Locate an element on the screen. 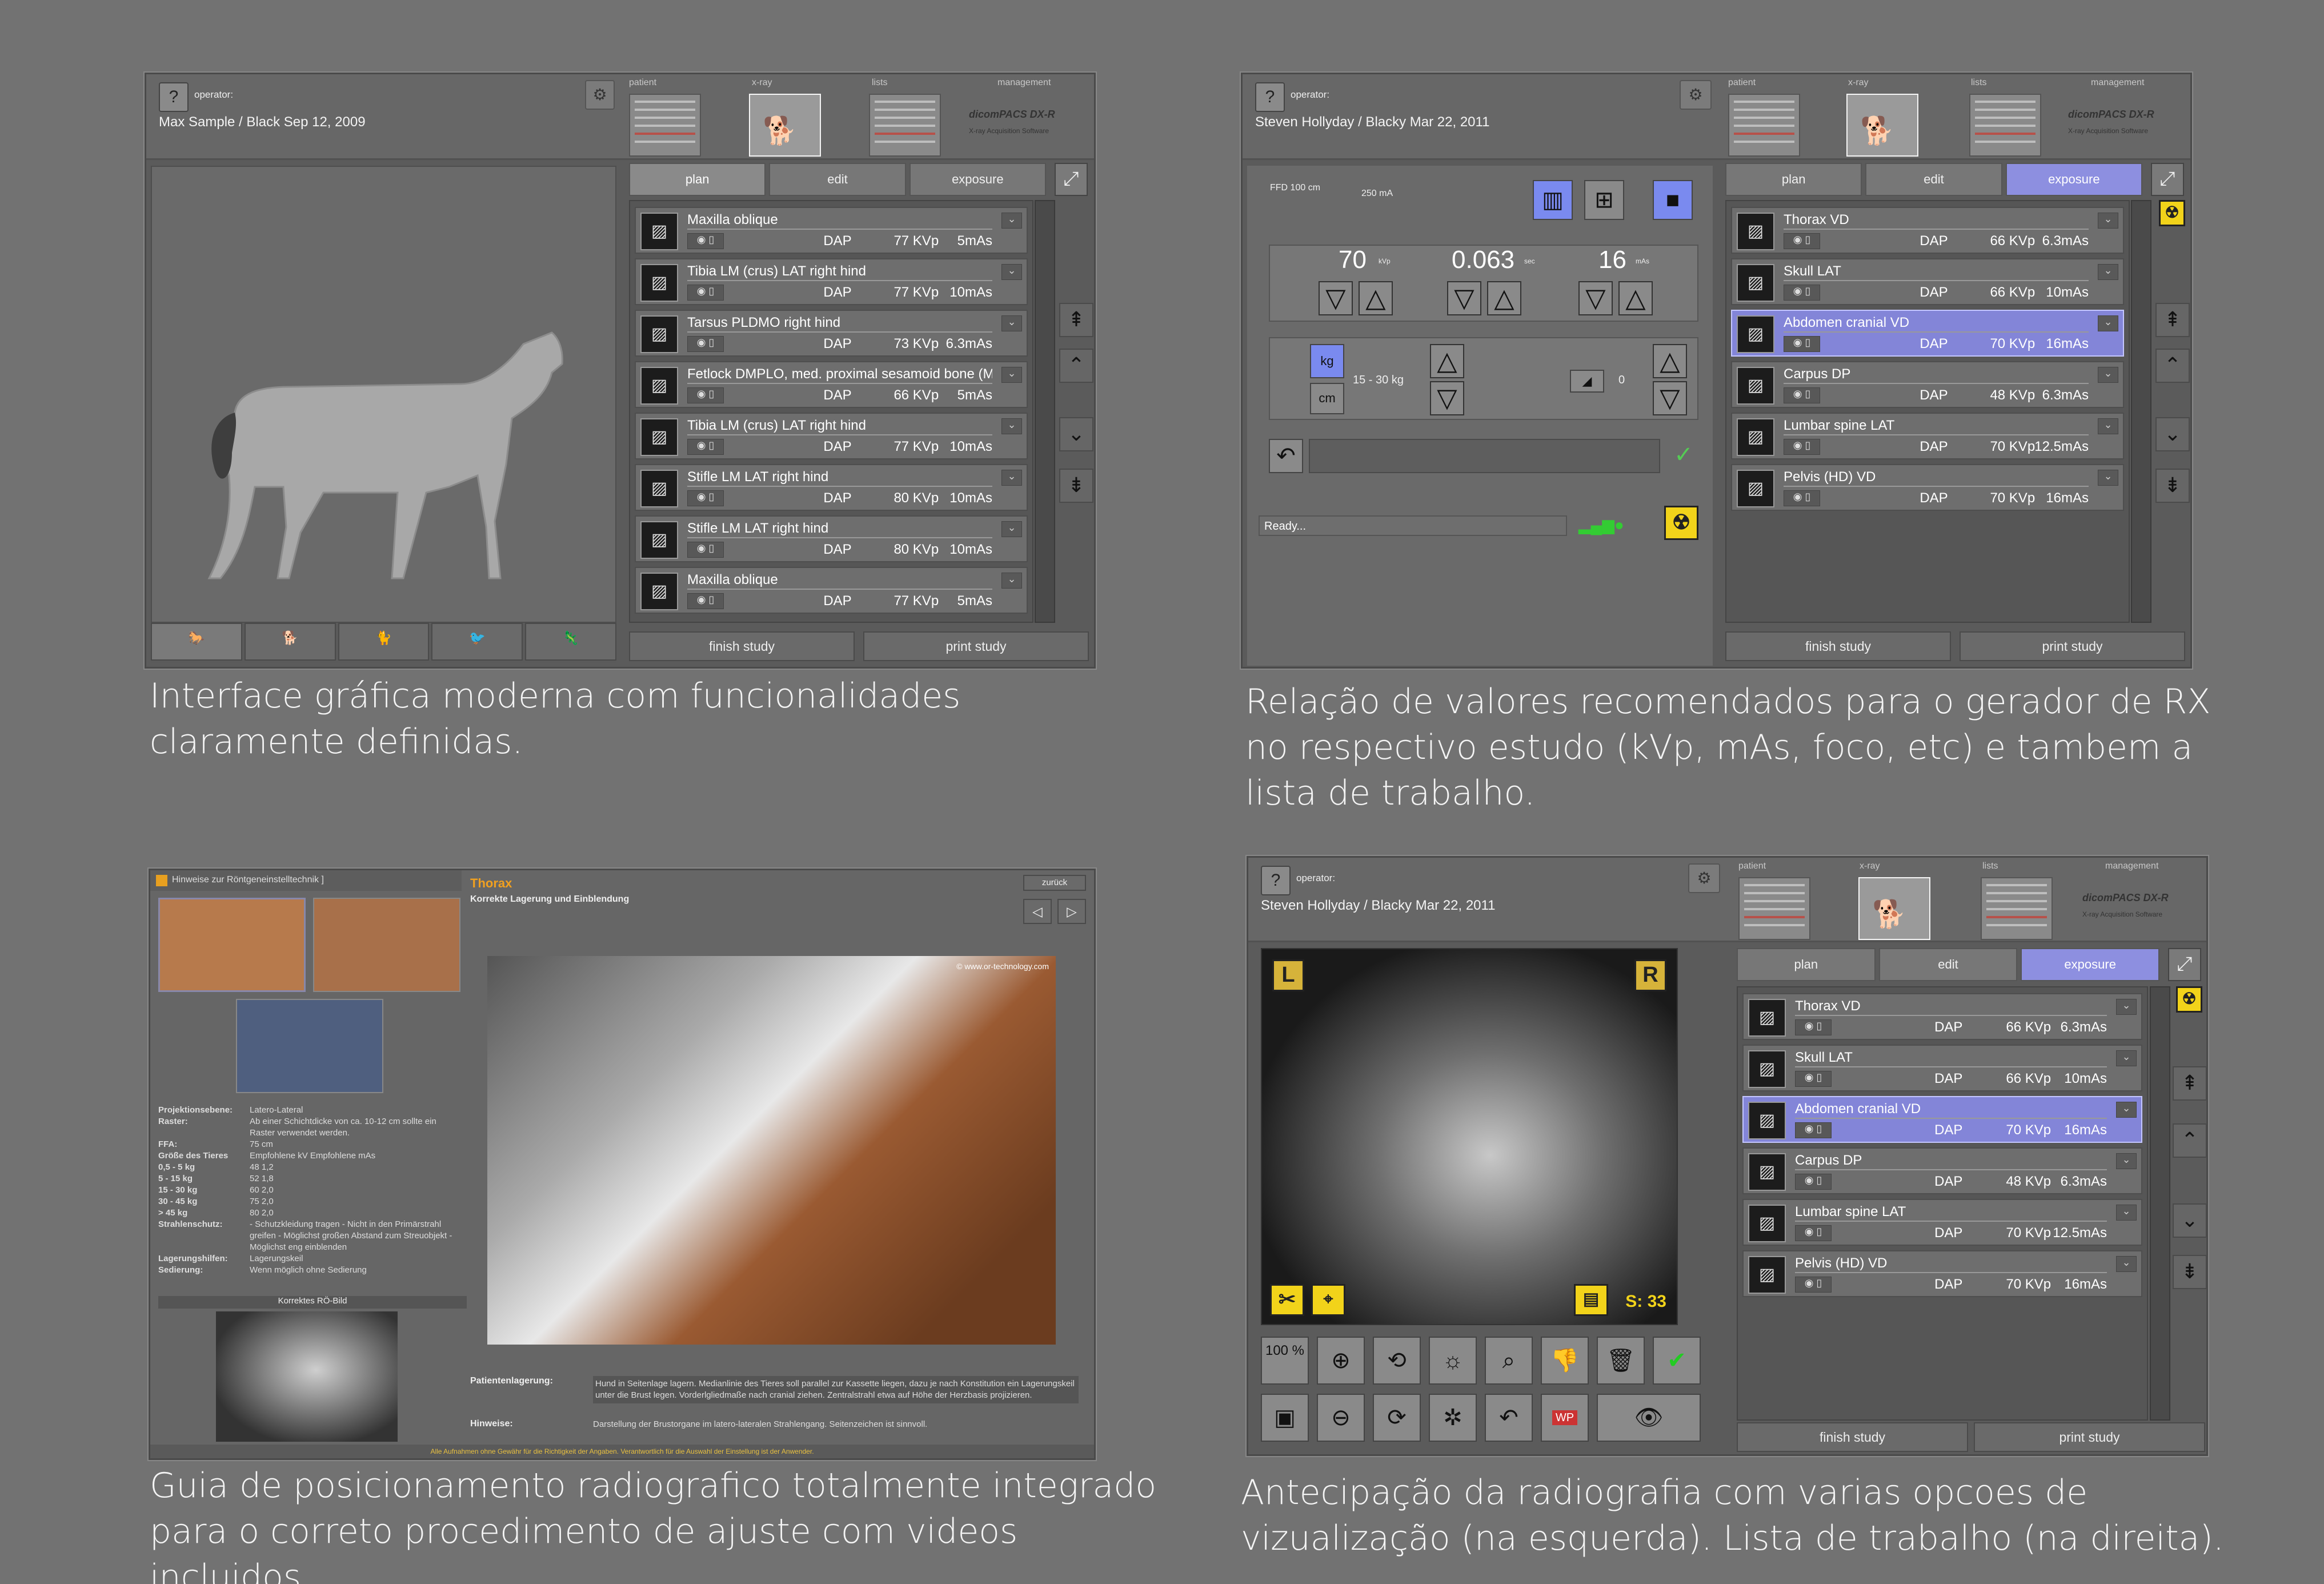 The width and height of the screenshot is (2324, 1584). mas-up-icon: △ is located at coordinates (1635, 298).